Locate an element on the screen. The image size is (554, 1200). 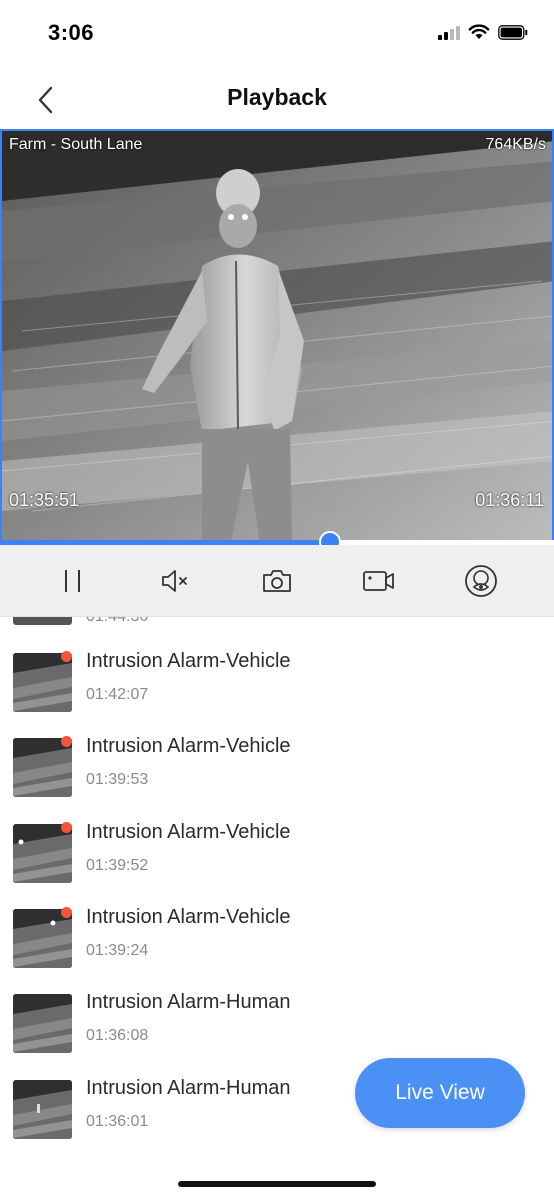
video-camera-icon is located at coordinates (378, 580).